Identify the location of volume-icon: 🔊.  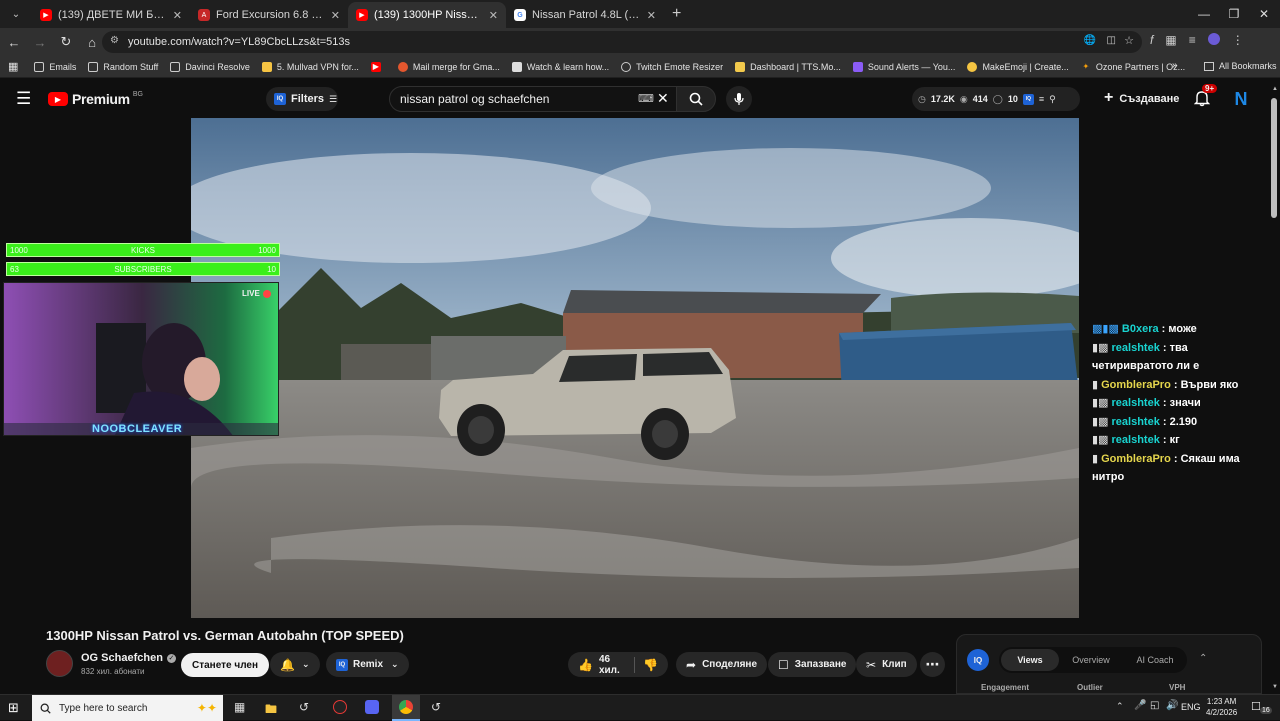
(1172, 705).